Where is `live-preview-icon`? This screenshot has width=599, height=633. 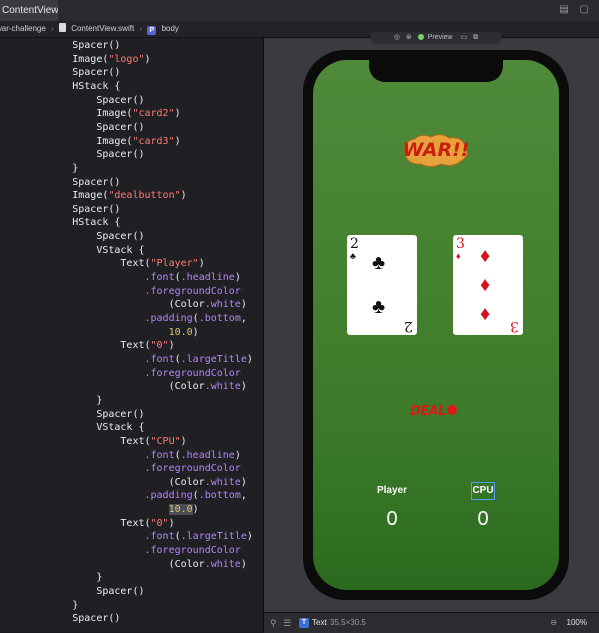
live-preview-icon is located at coordinates (420, 37).